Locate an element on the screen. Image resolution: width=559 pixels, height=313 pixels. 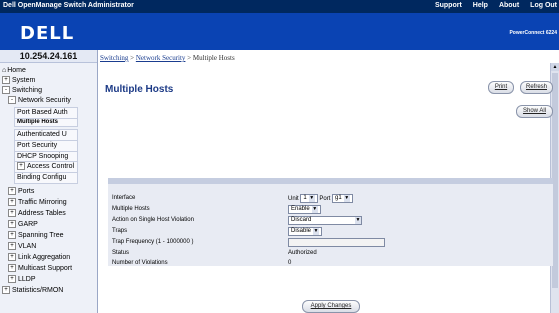
breadcrumb-current: Multiple Hosts is located at coordinates (213, 58).